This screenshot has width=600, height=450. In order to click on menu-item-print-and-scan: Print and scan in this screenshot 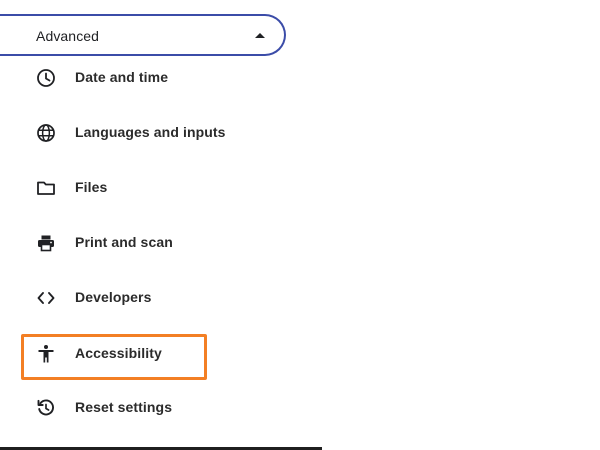, I will do `click(160, 243)`.